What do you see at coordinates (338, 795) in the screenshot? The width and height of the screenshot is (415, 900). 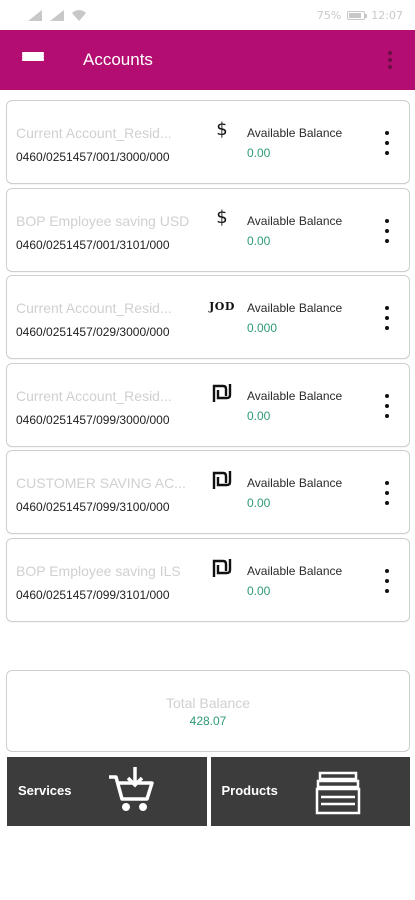 I see `stack-icon` at bounding box center [338, 795].